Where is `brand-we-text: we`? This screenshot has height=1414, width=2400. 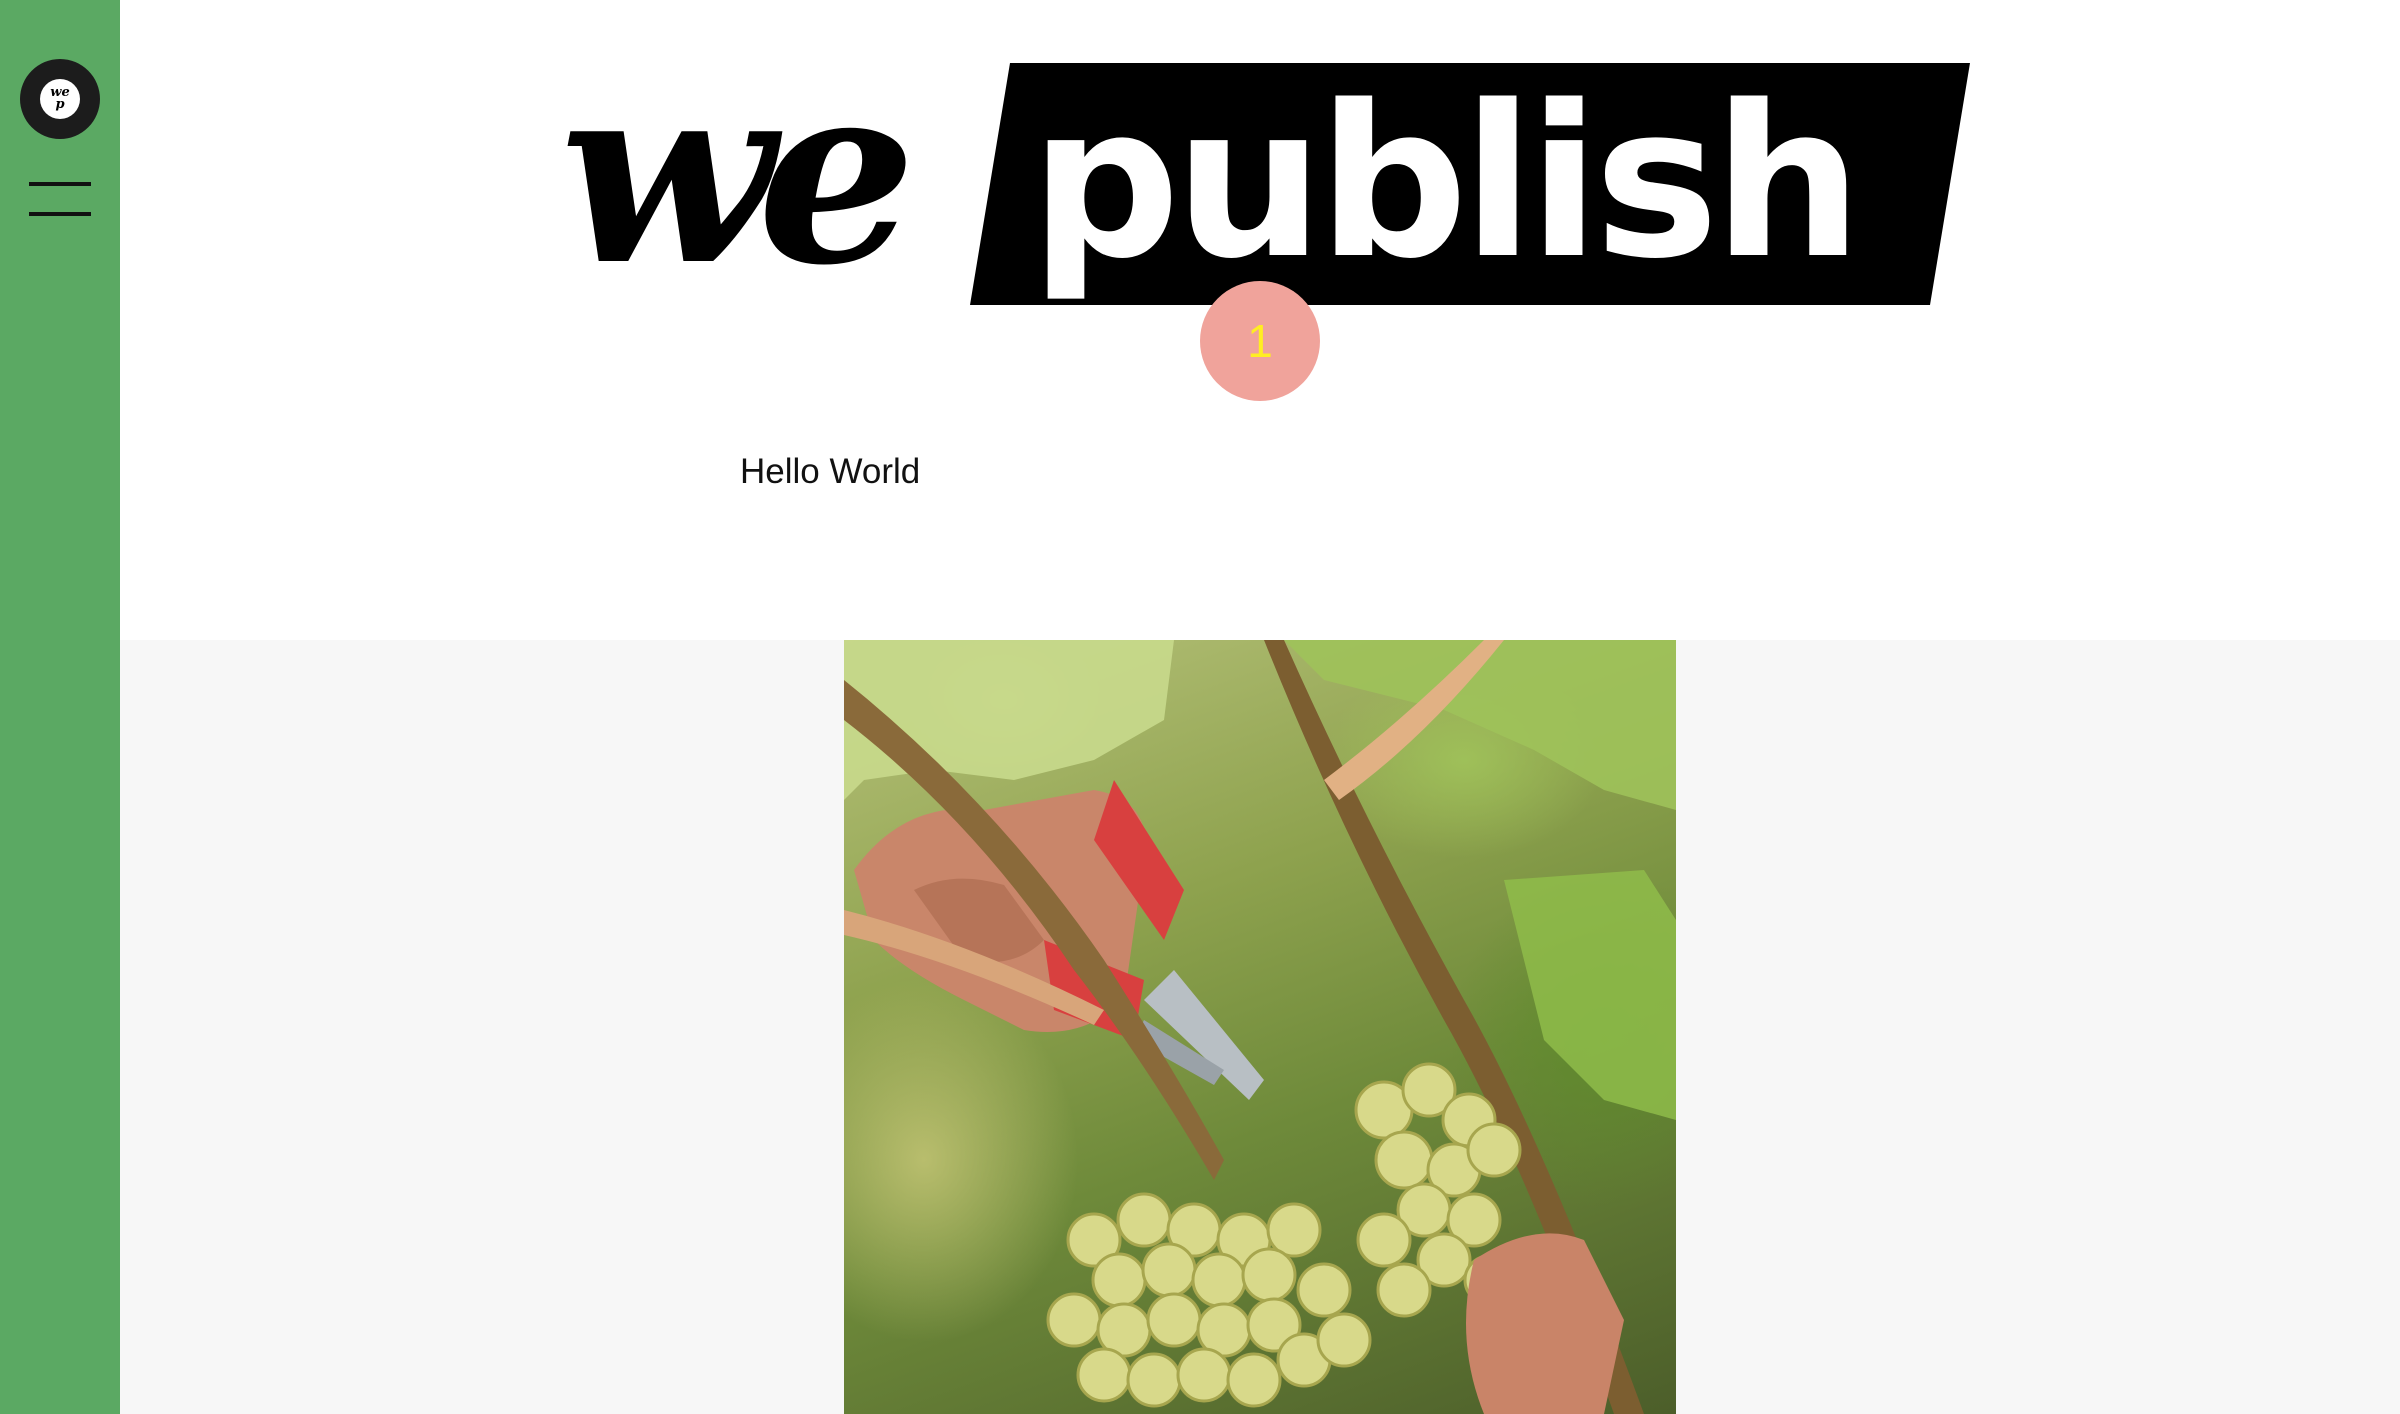 brand-we-text: we is located at coordinates (738, 173).